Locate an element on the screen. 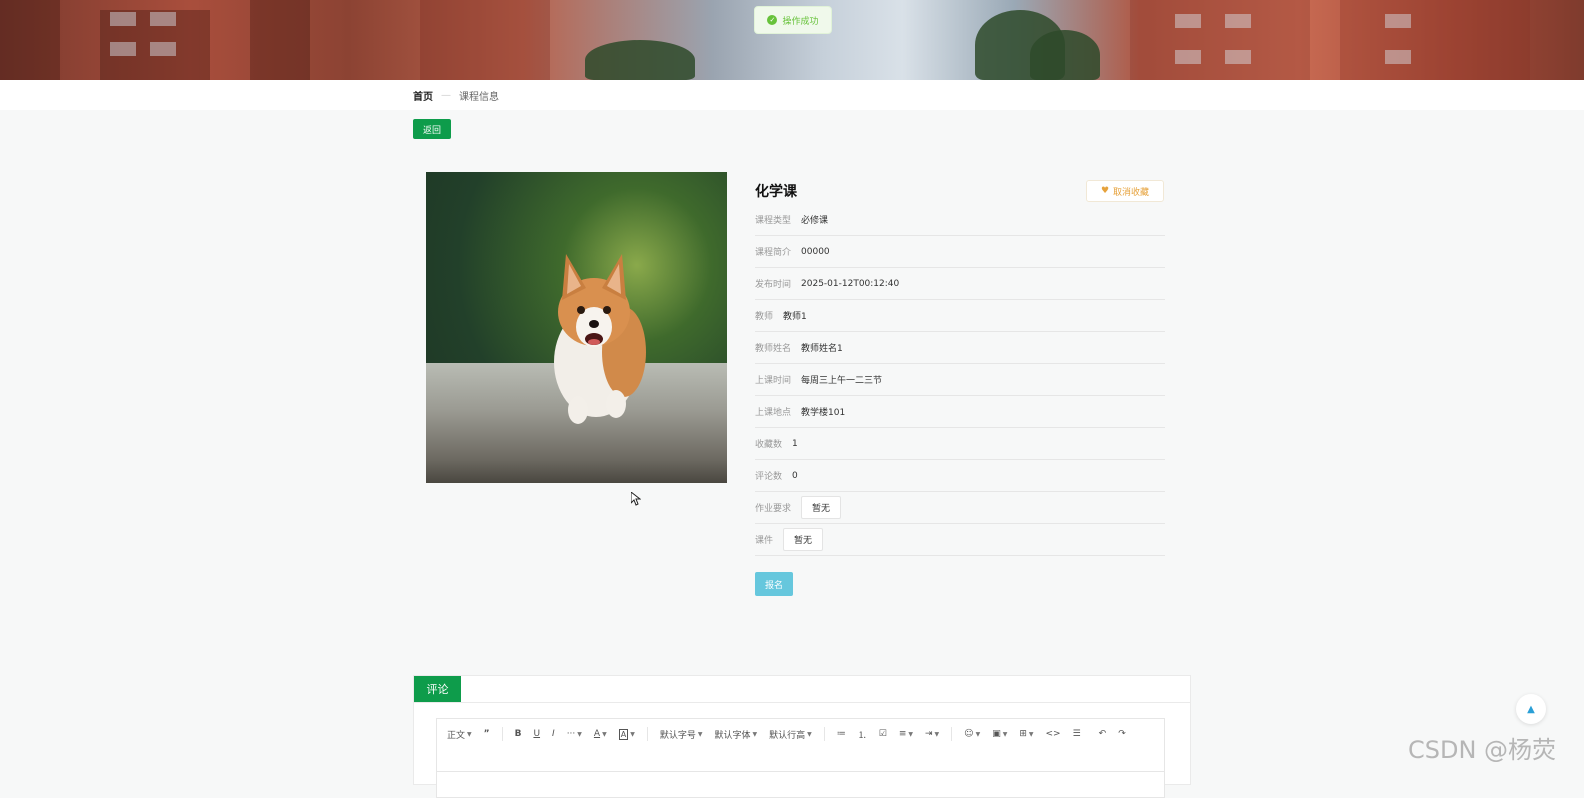 The image size is (1584, 798). field-label: 课程简介 is located at coordinates (773, 253).